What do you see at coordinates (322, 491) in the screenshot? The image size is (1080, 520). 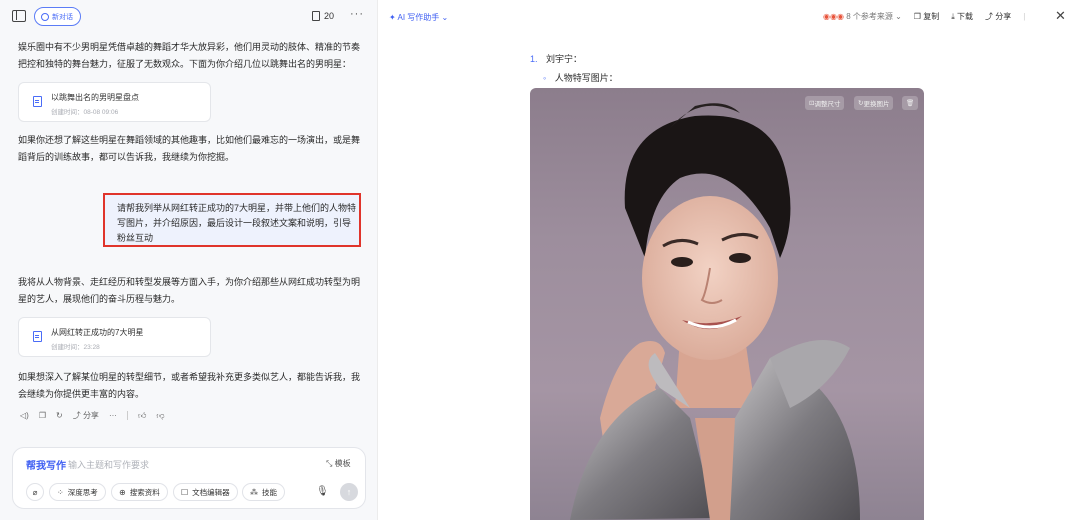 I see `microphone-icon: 🎙︎` at bounding box center [322, 491].